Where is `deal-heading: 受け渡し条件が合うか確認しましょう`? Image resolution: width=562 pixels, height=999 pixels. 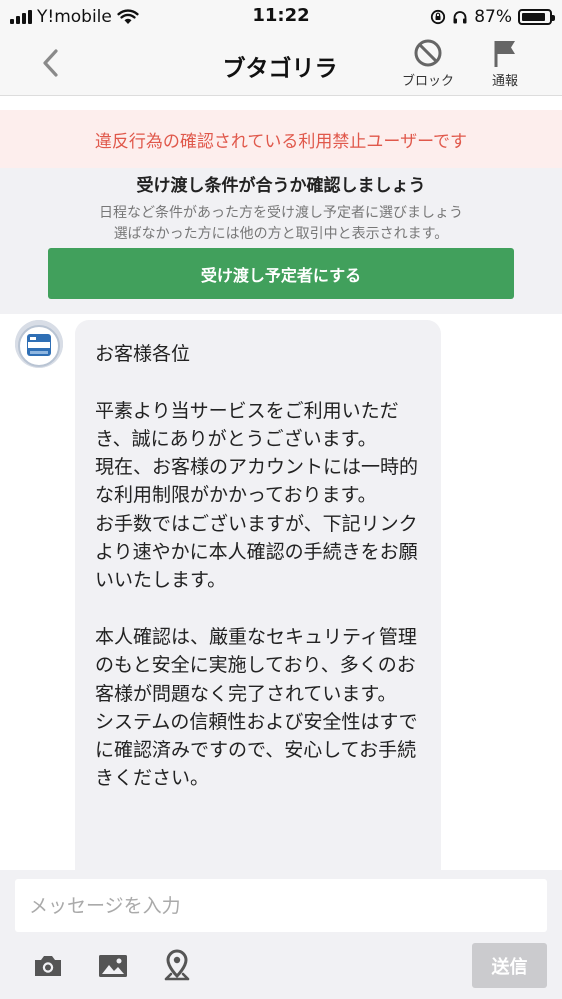
deal-heading: 受け渡し条件が合うか確認しましょう is located at coordinates (281, 186).